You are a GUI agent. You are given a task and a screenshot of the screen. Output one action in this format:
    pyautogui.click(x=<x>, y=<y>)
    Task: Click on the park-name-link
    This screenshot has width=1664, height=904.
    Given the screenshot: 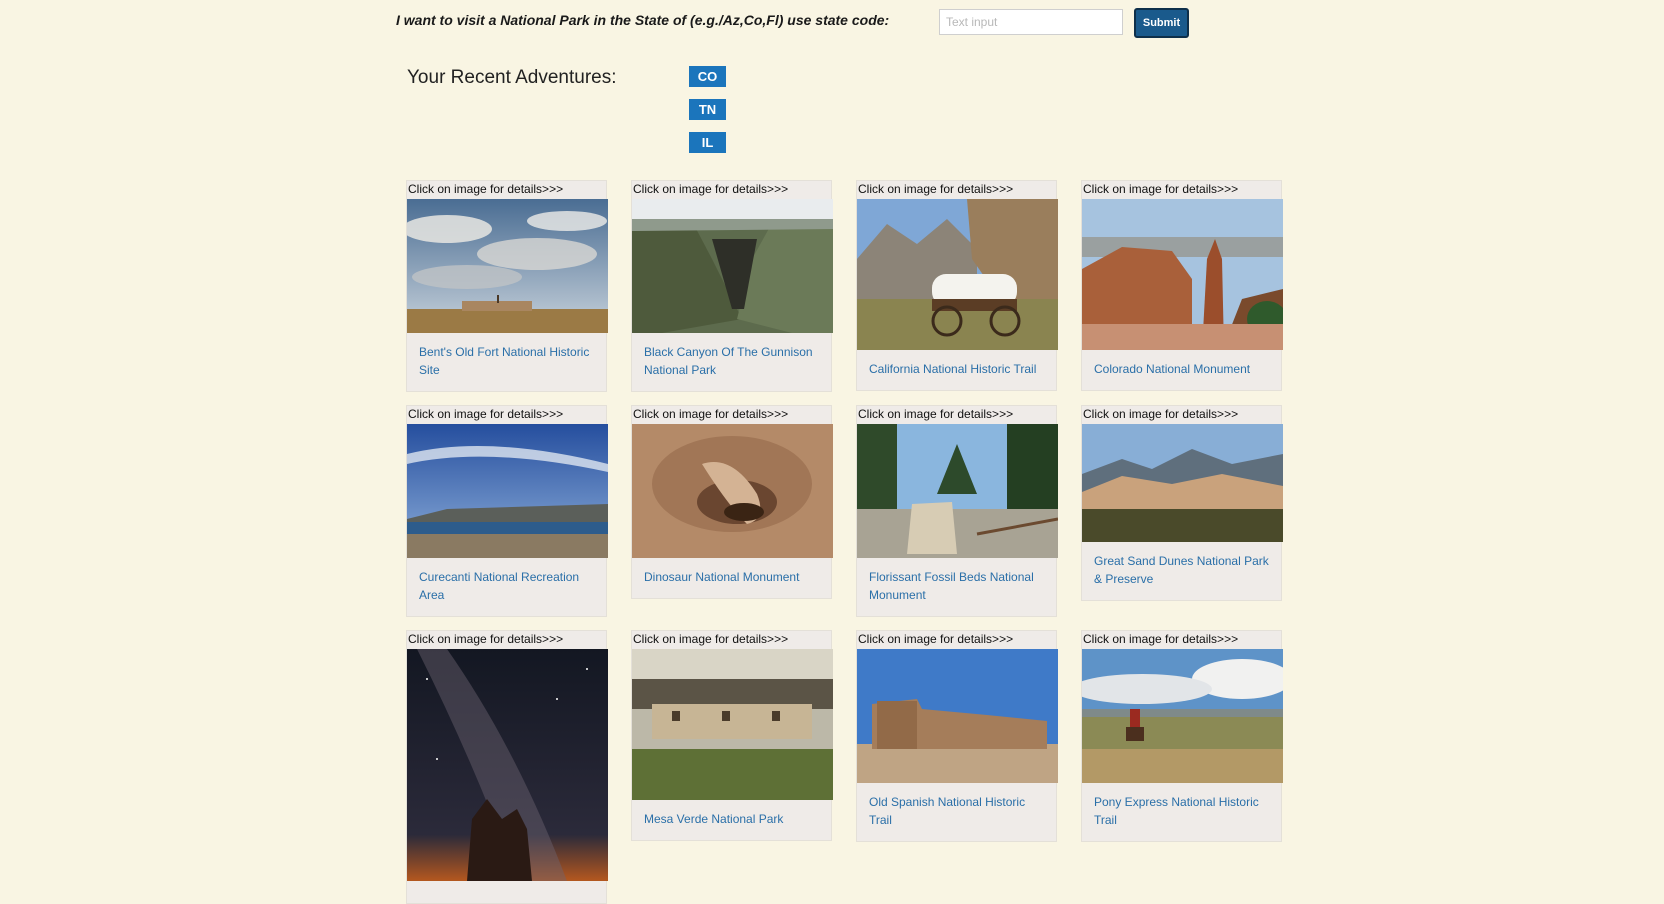 What is the action you would take?
    pyautogui.click(x=506, y=892)
    